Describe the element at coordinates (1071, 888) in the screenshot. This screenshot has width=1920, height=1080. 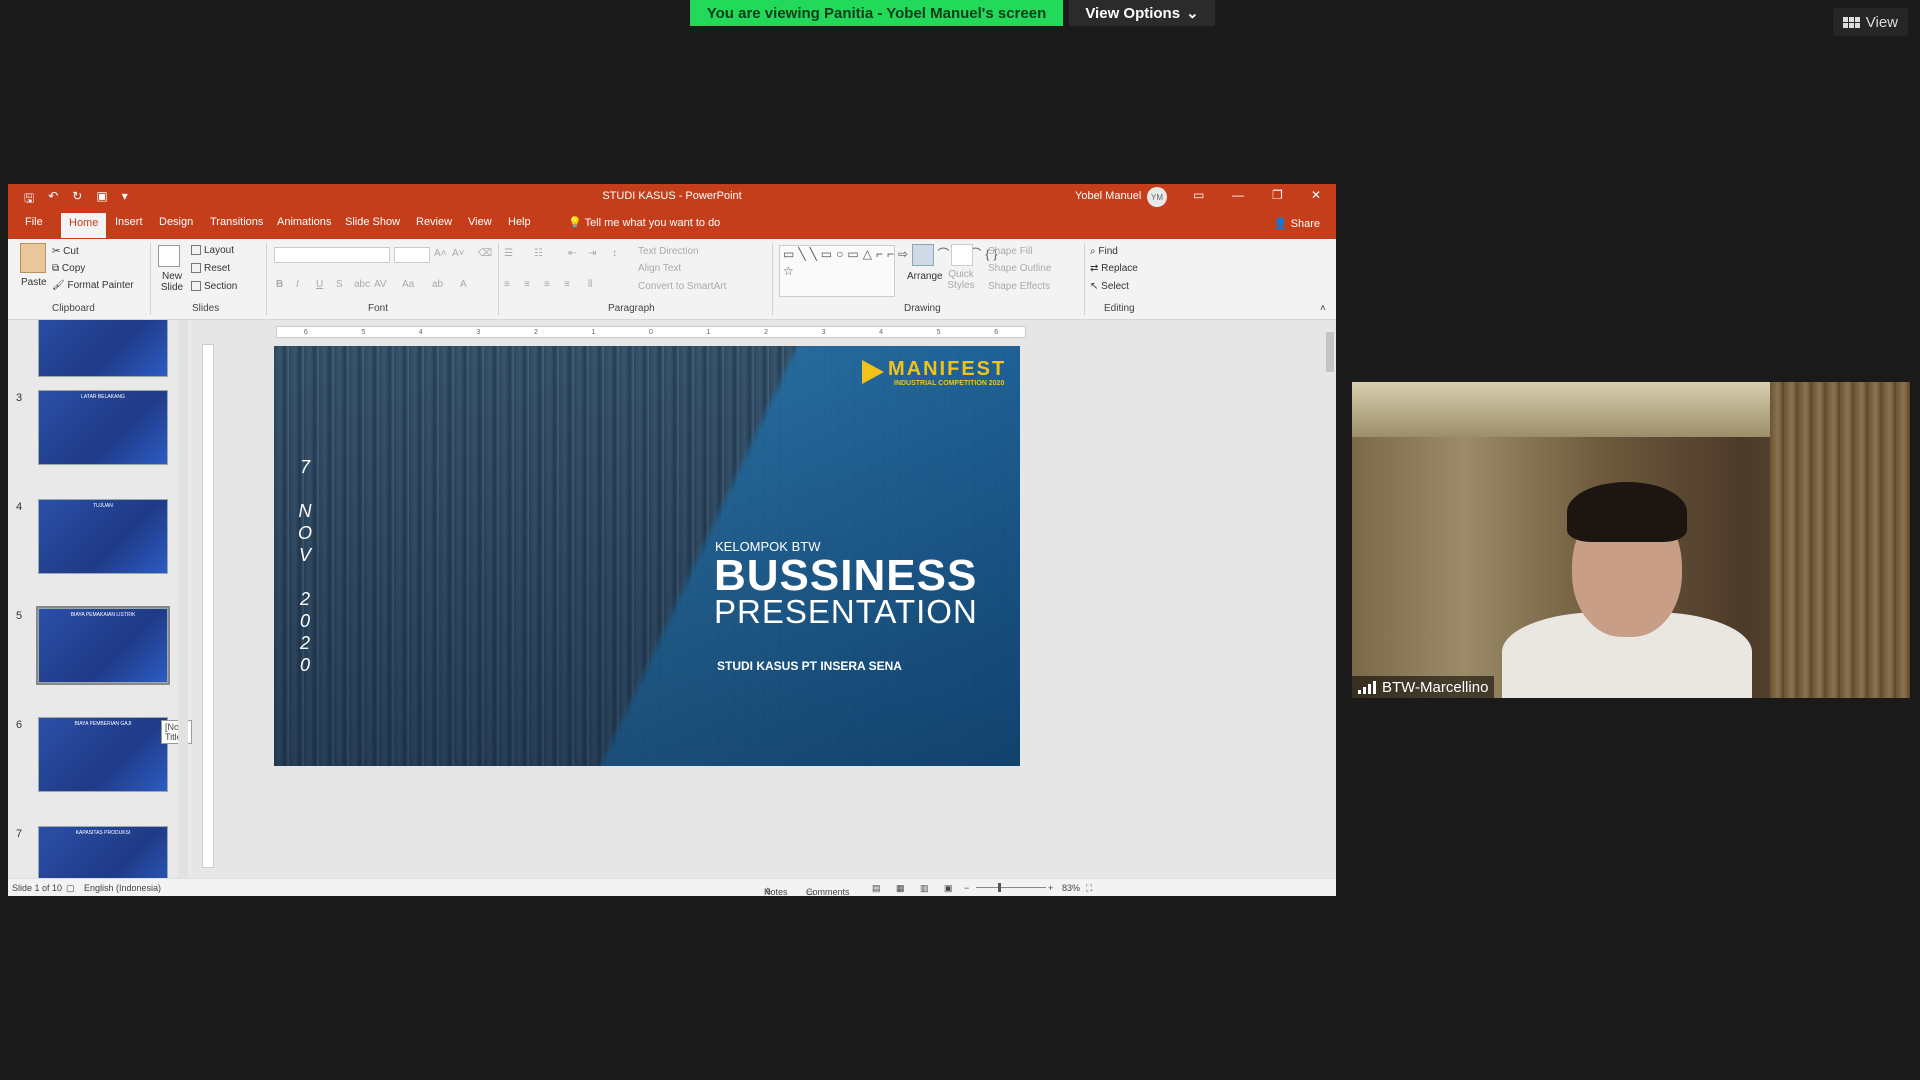
I see `zoom-level: 83%` at that location.